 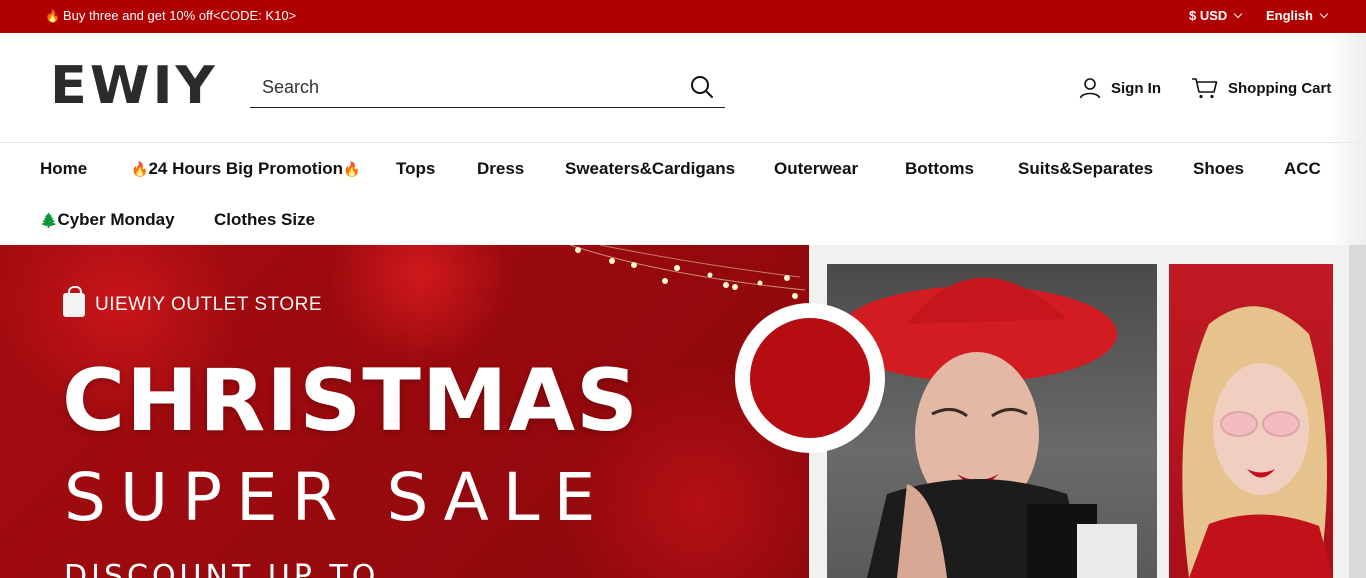 I want to click on nav-item-sweaters-cardigans: Sweaters&Cardigans, so click(x=650, y=169).